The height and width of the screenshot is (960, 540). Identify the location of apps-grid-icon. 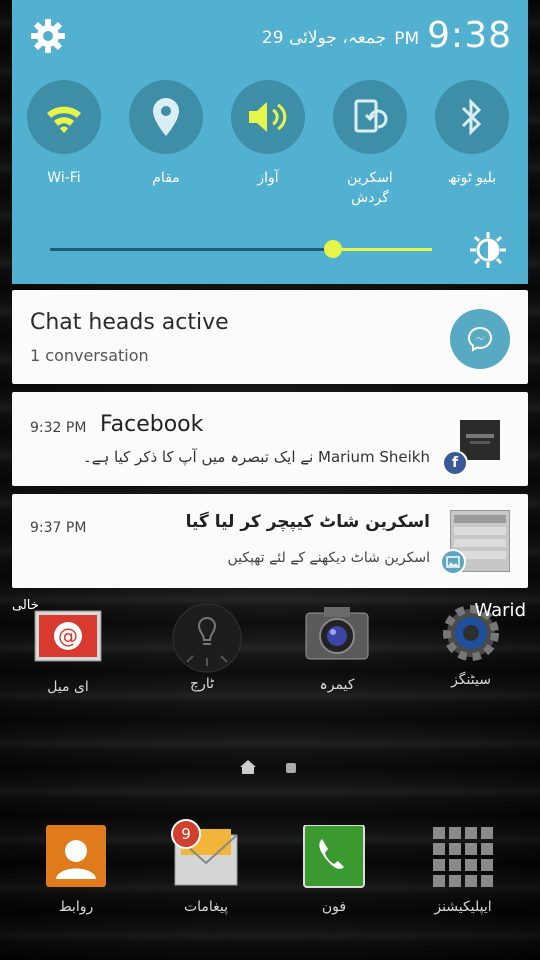
(463, 860).